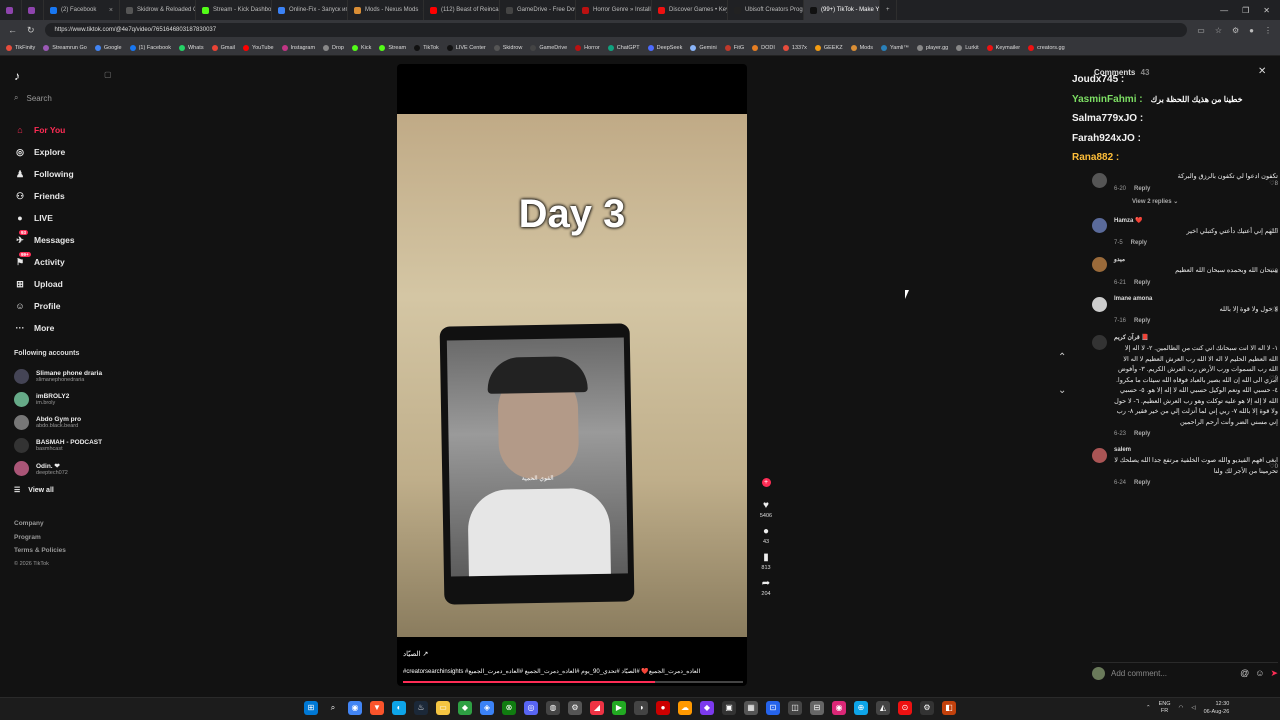 The width and height of the screenshot is (1280, 720). What do you see at coordinates (765, 561) in the screenshot?
I see `save-action: ▮ 813` at bounding box center [765, 561].